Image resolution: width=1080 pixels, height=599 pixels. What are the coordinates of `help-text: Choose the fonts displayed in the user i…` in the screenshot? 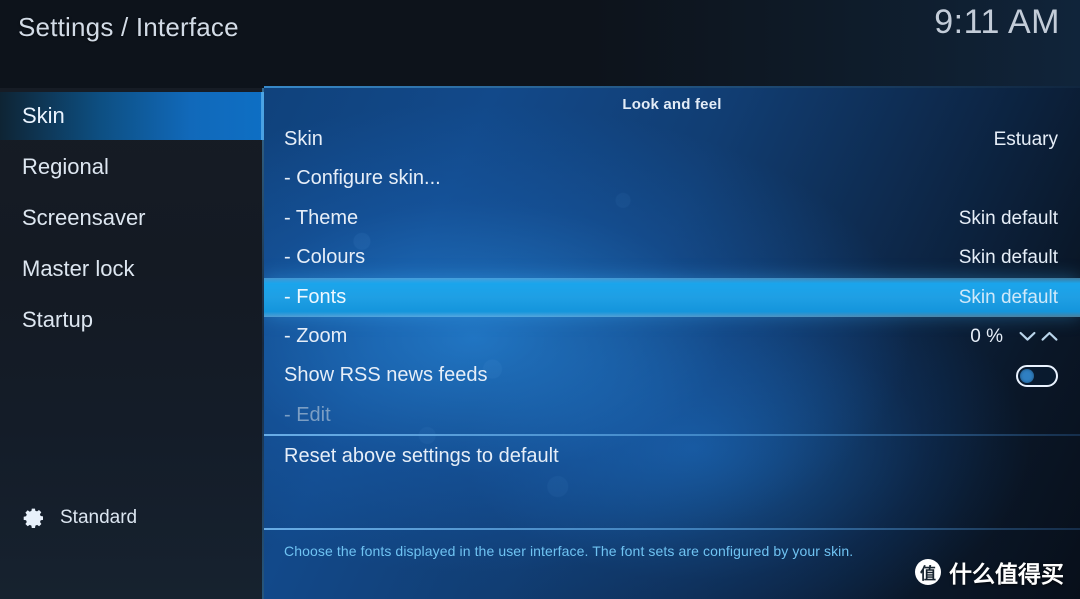 It's located at (569, 551).